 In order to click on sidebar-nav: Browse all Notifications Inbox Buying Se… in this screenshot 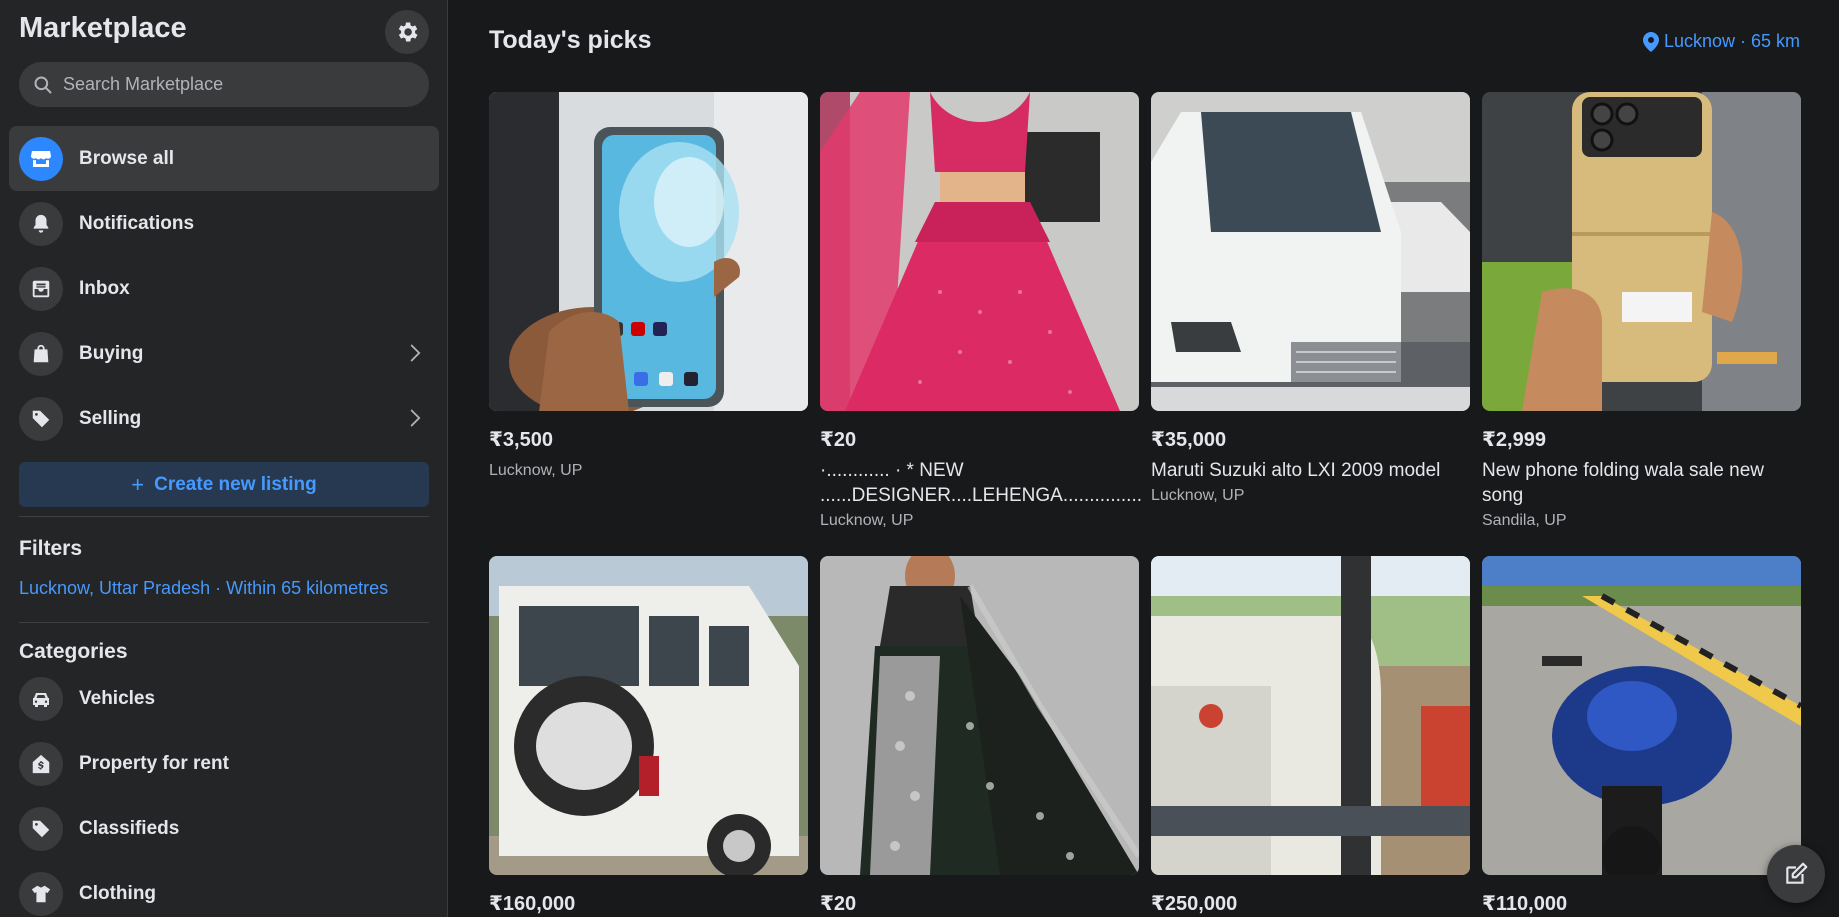, I will do `click(224, 288)`.